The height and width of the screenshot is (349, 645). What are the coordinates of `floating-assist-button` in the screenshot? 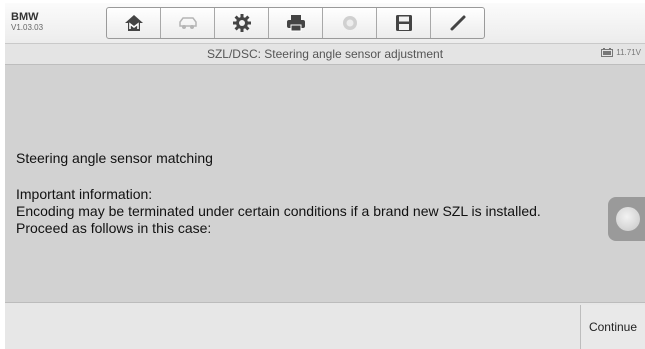 It's located at (626, 219).